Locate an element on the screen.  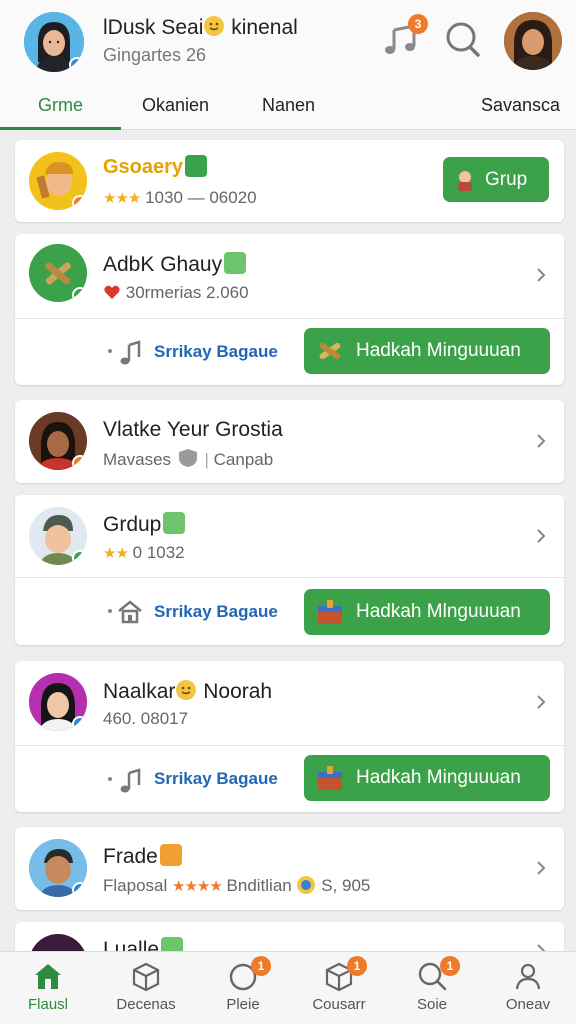
person-icon is located at coordinates (528, 976).